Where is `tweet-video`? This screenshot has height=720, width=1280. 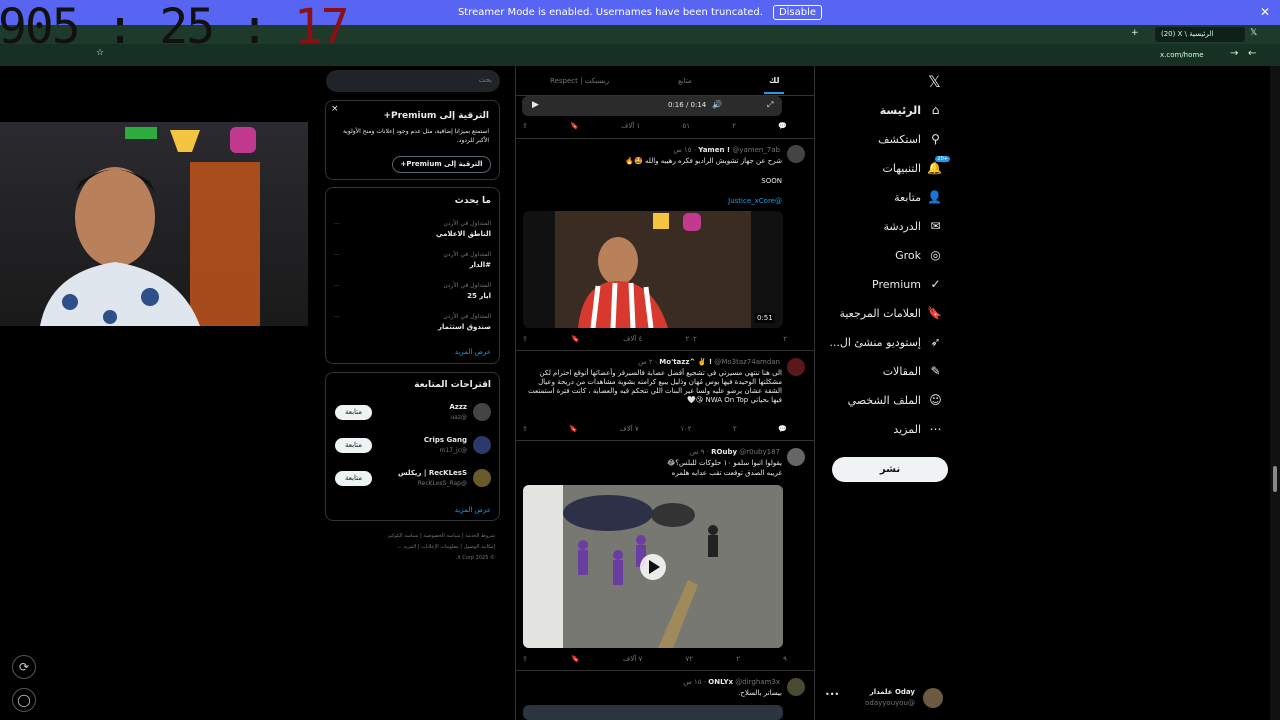 tweet-video is located at coordinates (653, 566).